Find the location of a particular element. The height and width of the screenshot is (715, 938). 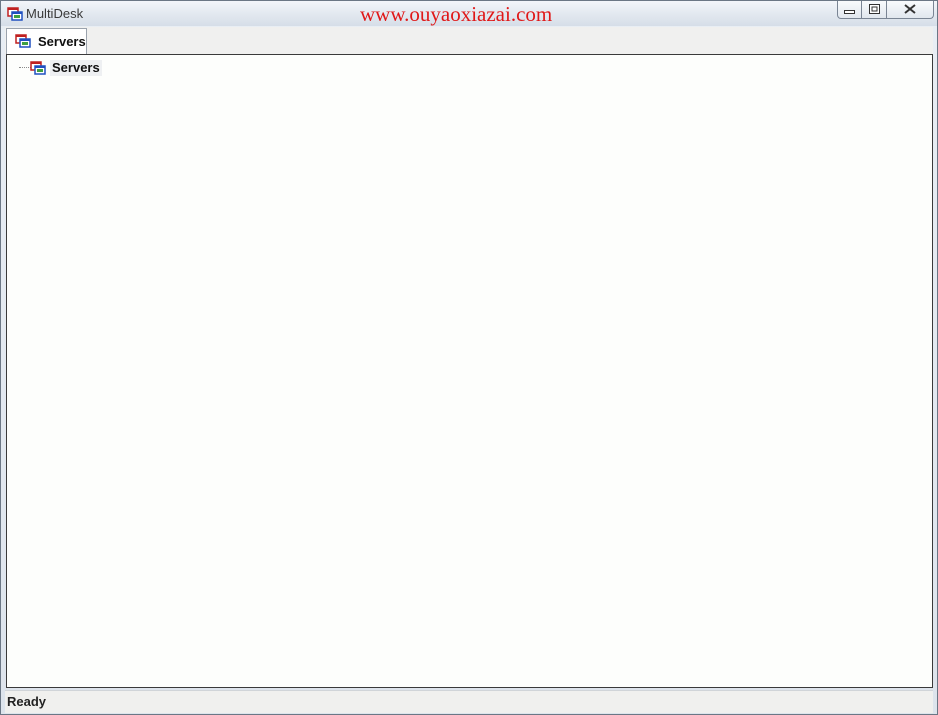

maximize-button is located at coordinates (874, 10).